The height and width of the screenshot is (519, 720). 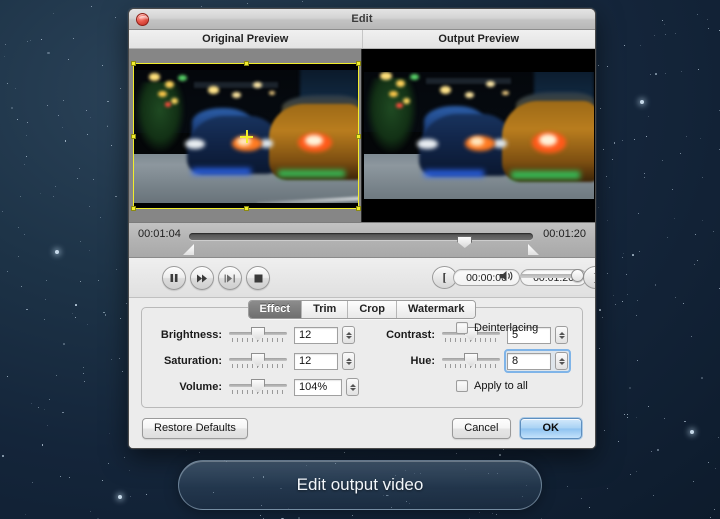 I want to click on dialog-footer: Restore Defaults Cancel OK, so click(x=362, y=428).